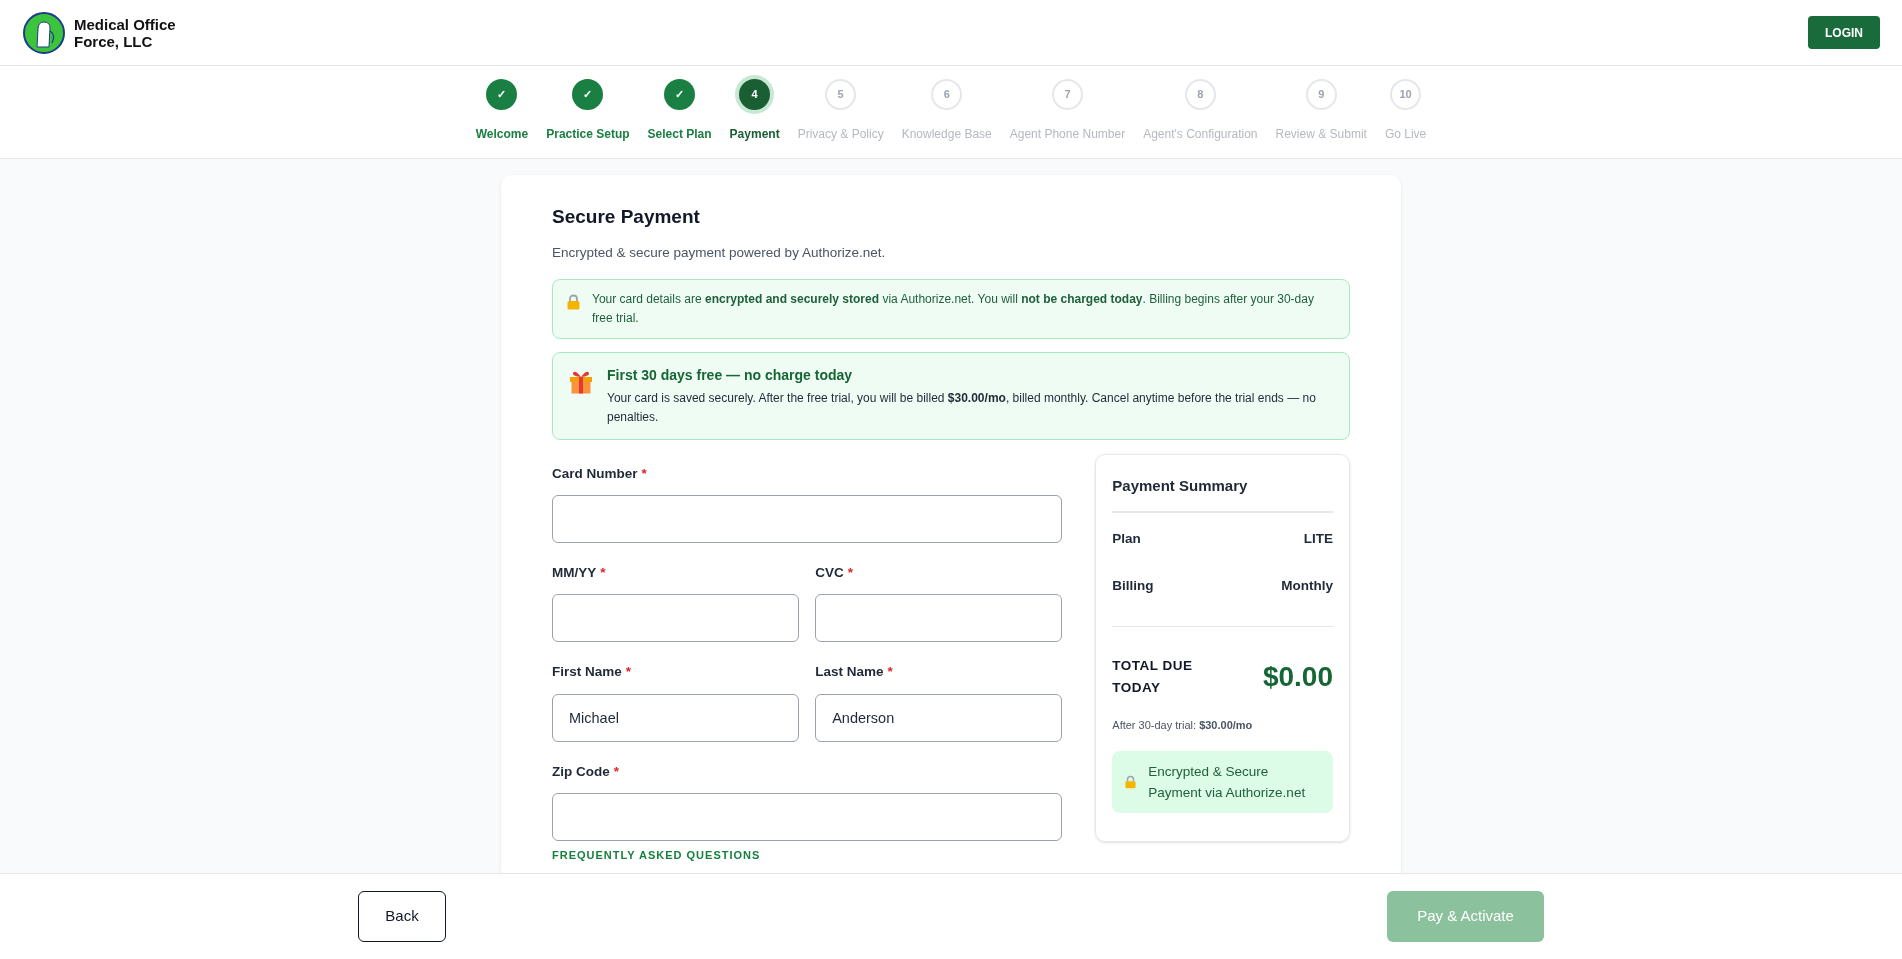 The image size is (1902, 959). Describe the element at coordinates (679, 134) in the screenshot. I see `step-label: Select Plan` at that location.